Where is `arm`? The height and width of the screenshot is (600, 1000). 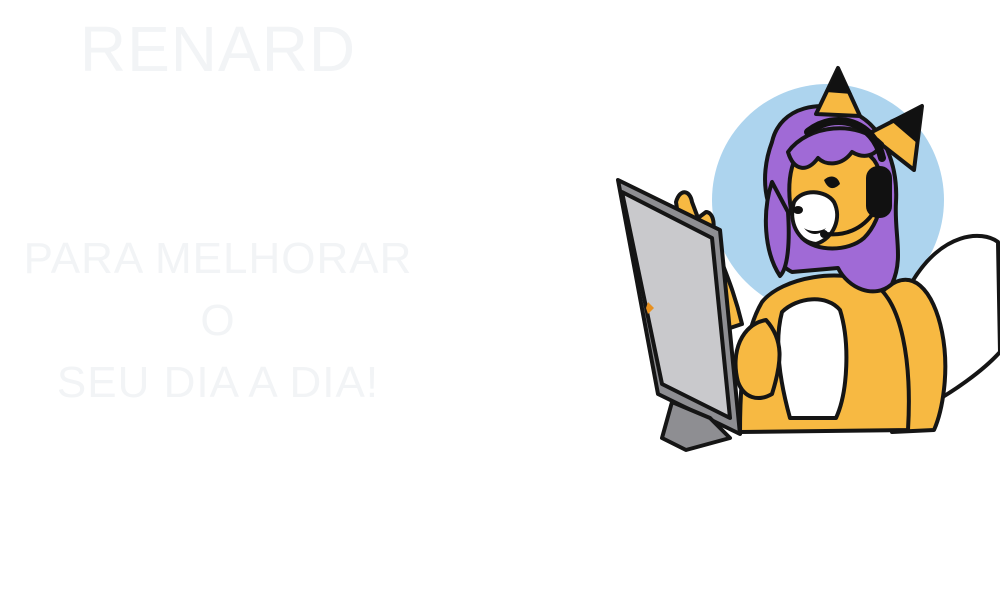 arm is located at coordinates (757, 359).